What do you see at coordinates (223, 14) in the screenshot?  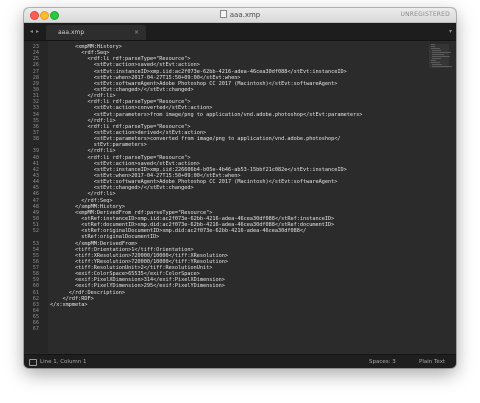 I see `document-icon` at bounding box center [223, 14].